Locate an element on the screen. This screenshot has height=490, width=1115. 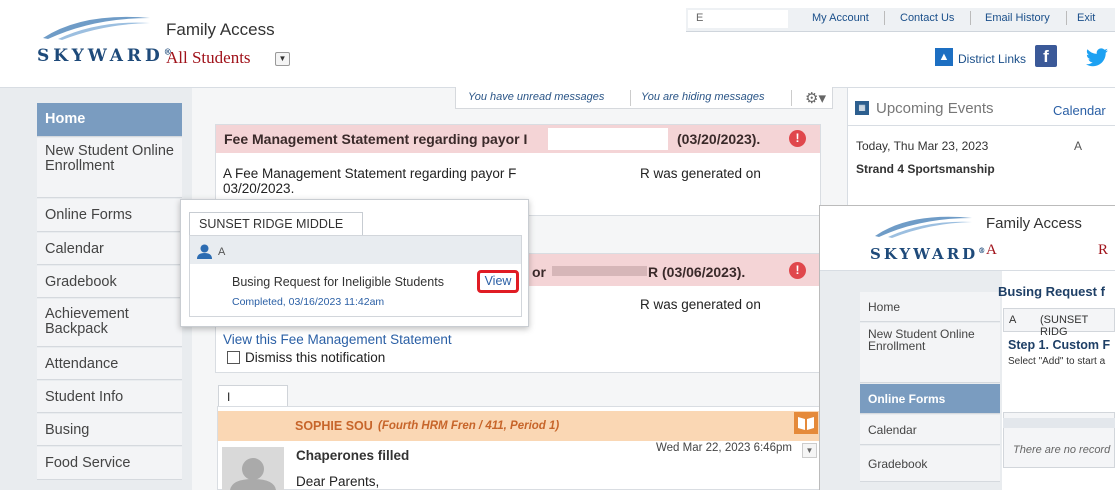
dismiss-label: Dismiss this notification is located at coordinates (315, 357).